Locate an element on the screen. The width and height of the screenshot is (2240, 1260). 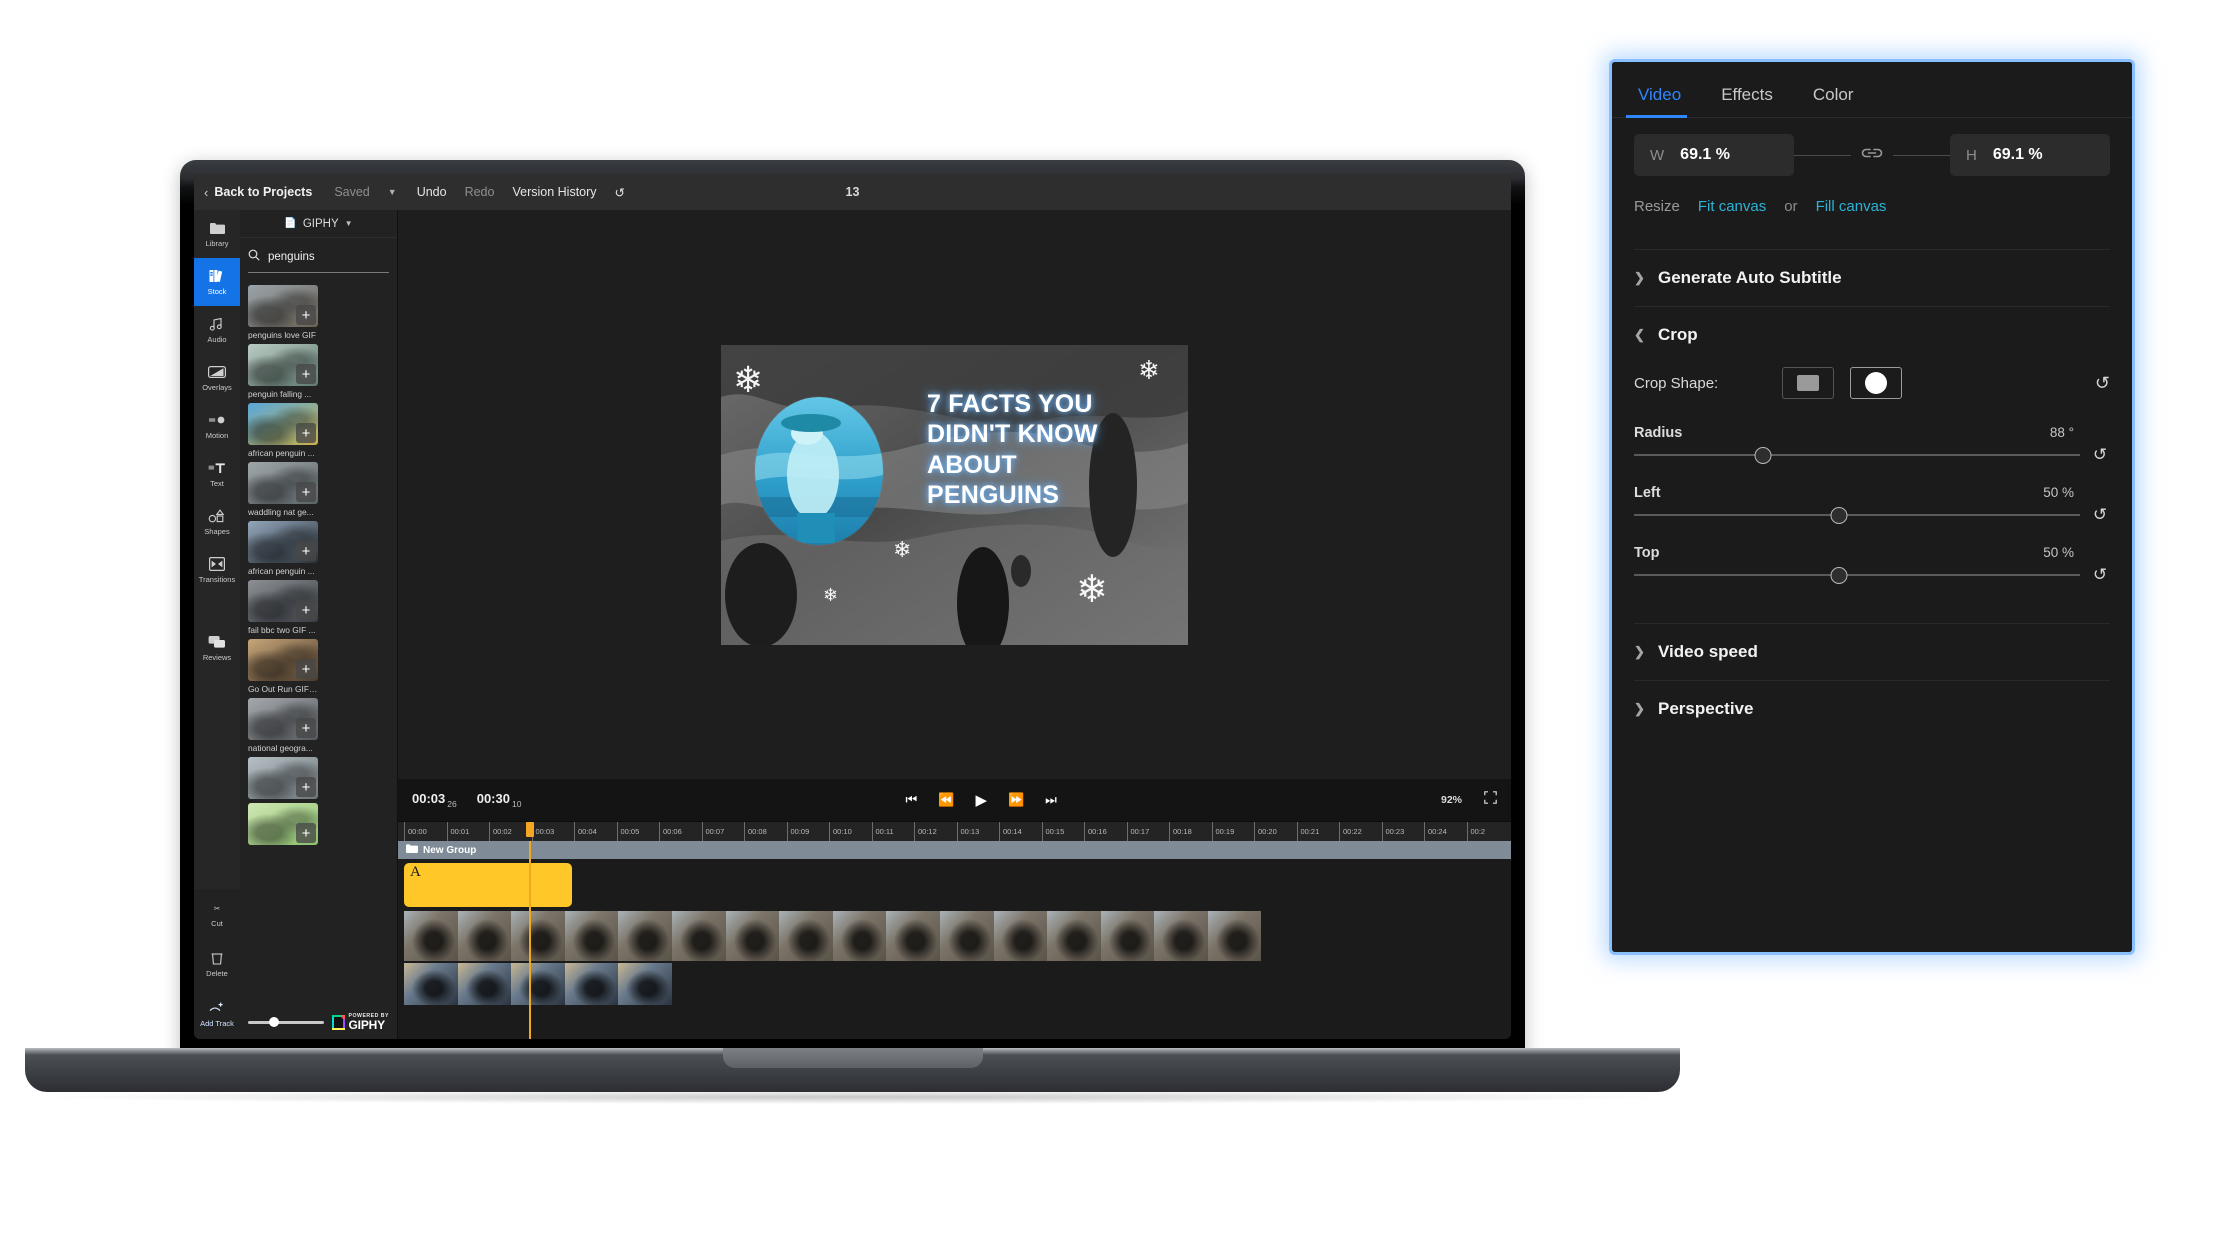
sidebar-item-motion: Motion is located at coordinates (217, 426).